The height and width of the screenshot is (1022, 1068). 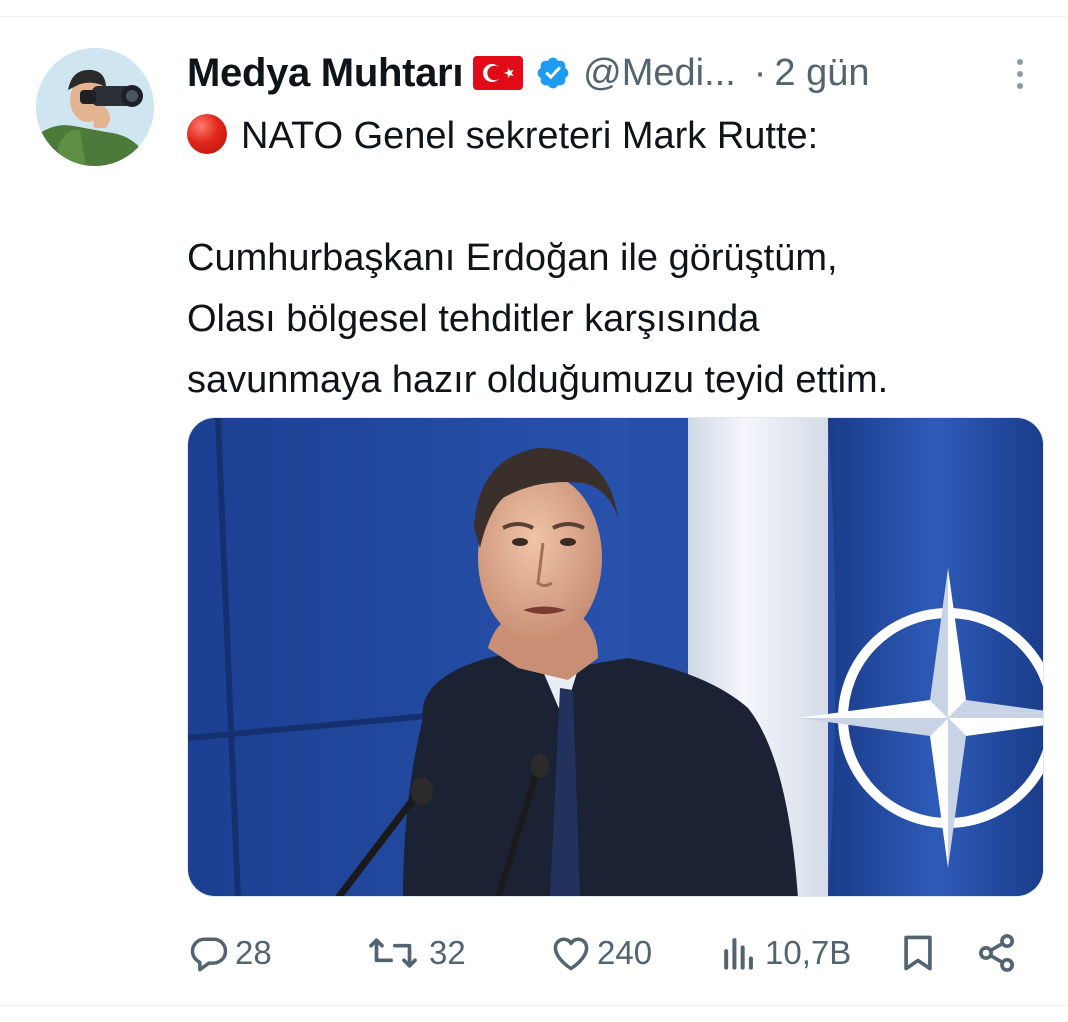 I want to click on share-button, so click(x=997, y=953).